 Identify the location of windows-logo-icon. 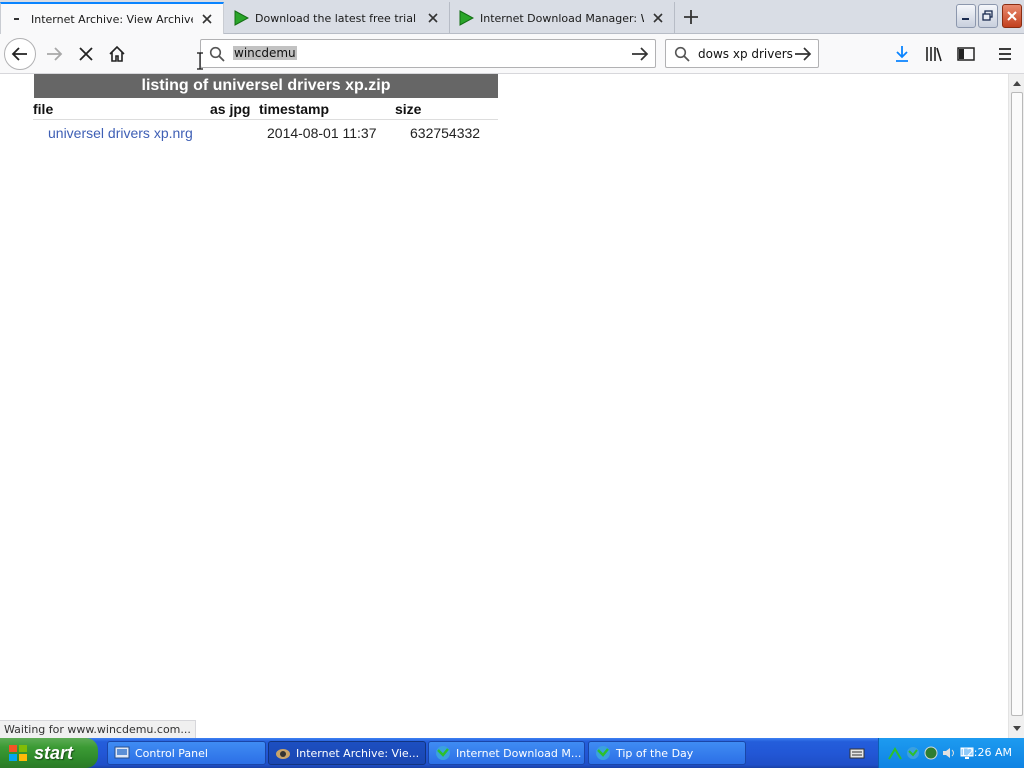
(18, 753).